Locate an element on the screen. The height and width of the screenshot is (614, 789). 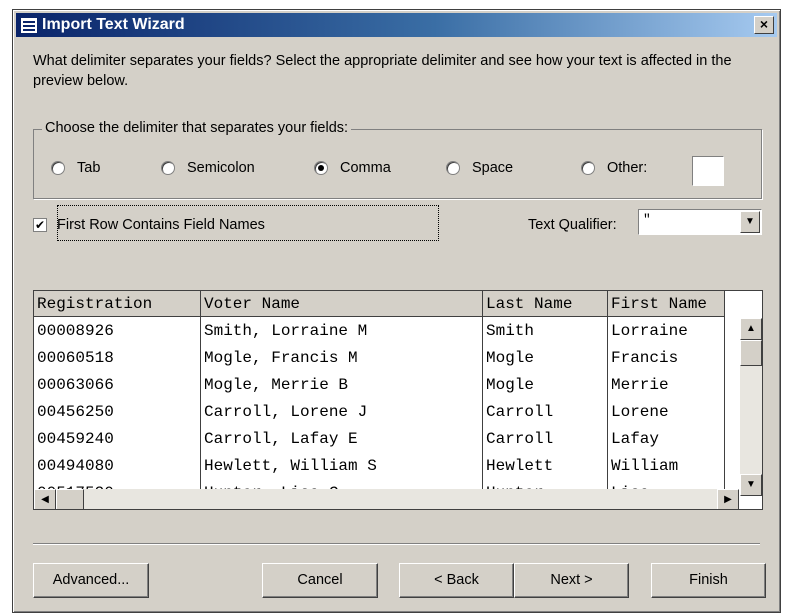
table-cell: Francis is located at coordinates (666, 357).